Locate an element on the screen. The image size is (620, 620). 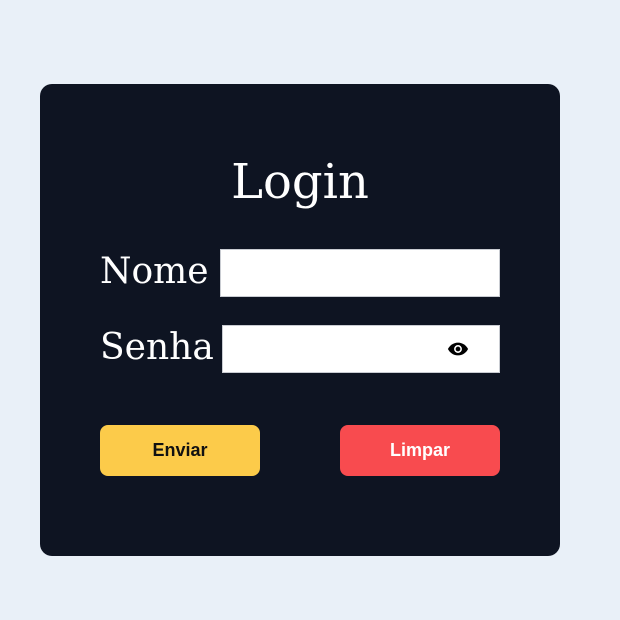
password-label: Senha is located at coordinates (157, 347).